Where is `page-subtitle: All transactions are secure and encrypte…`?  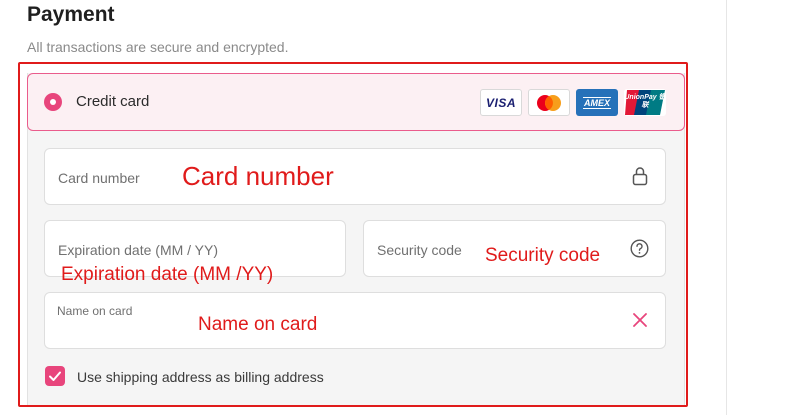
page-subtitle: All transactions are secure and encrypte… is located at coordinates (158, 47).